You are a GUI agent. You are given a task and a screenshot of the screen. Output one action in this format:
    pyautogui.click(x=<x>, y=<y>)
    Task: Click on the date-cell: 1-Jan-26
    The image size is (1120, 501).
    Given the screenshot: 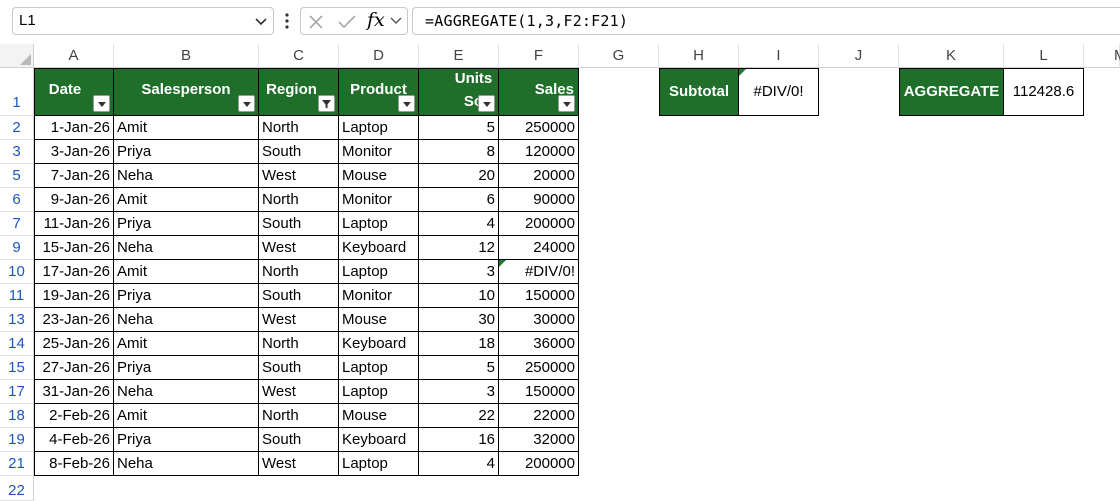 What is the action you would take?
    pyautogui.click(x=74, y=128)
    